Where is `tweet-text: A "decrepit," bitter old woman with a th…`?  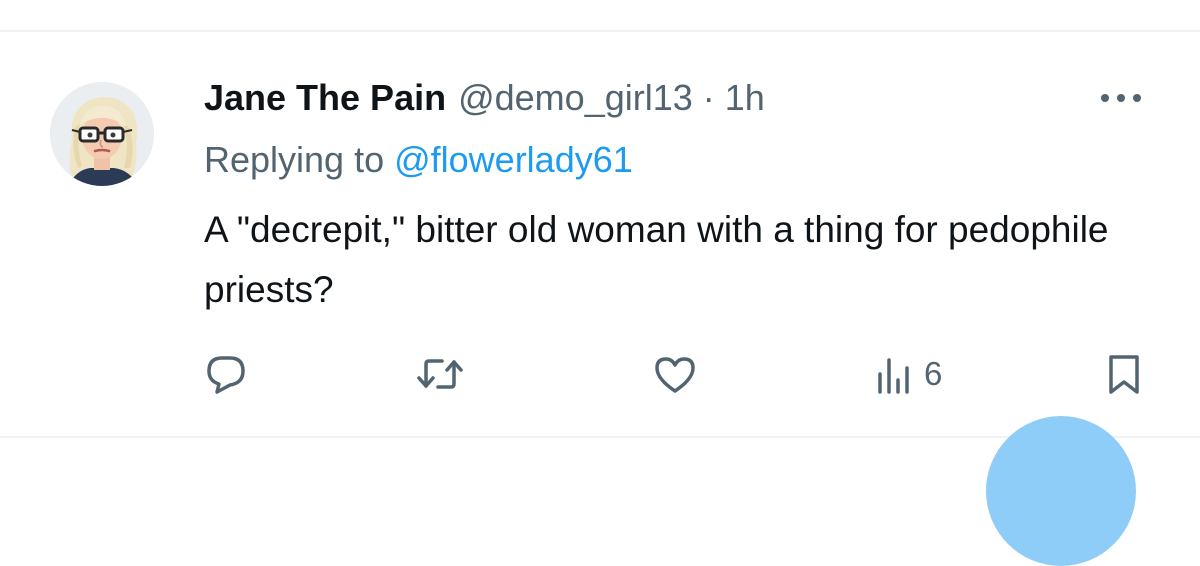
tweet-text: A "decrepit," bitter old woman with a th… is located at coordinates (656, 259).